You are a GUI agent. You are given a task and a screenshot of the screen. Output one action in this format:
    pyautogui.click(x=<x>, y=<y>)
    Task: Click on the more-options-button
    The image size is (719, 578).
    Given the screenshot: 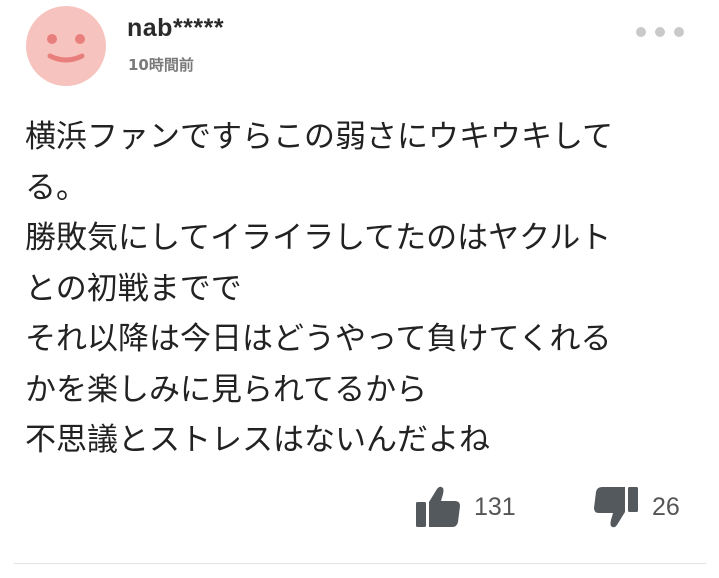 What is the action you would take?
    pyautogui.click(x=660, y=32)
    